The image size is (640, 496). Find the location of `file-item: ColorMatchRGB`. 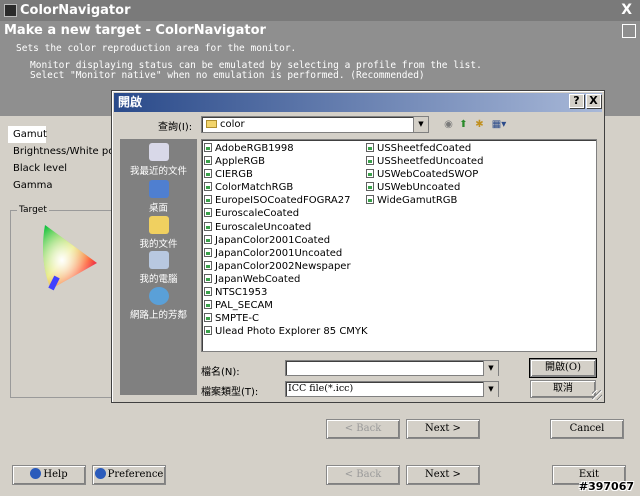

file-item: ColorMatchRGB is located at coordinates (286, 187).